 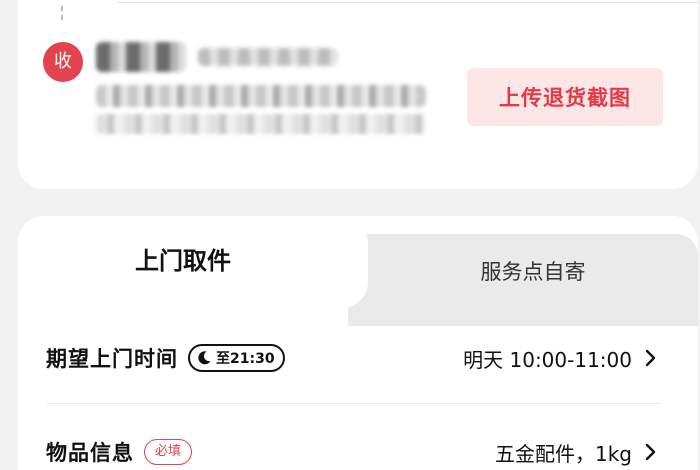 What do you see at coordinates (268, 57) in the screenshot?
I see `receiver-phone-redacted` at bounding box center [268, 57].